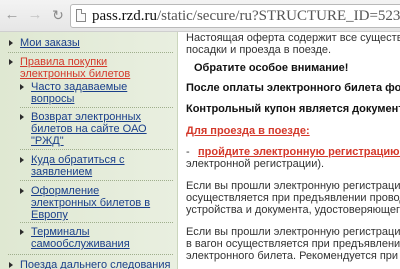 The width and height of the screenshot is (400, 269). Describe the element at coordinates (248, 131) in the screenshot. I see `section-heading: Для проезда в поезде:` at that location.